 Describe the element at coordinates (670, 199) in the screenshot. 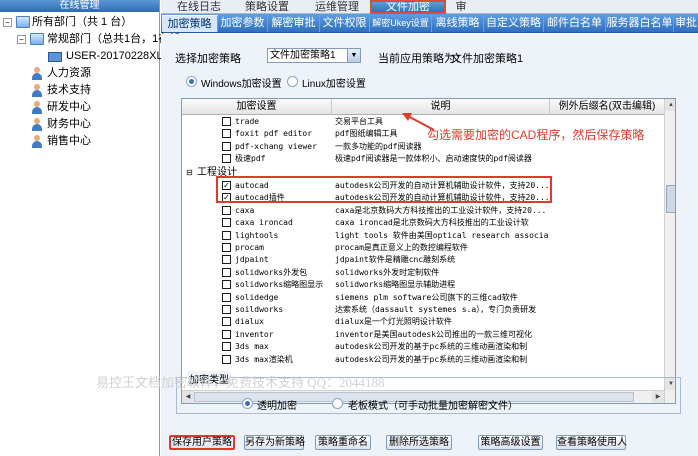

I see `scroll-thumb` at that location.